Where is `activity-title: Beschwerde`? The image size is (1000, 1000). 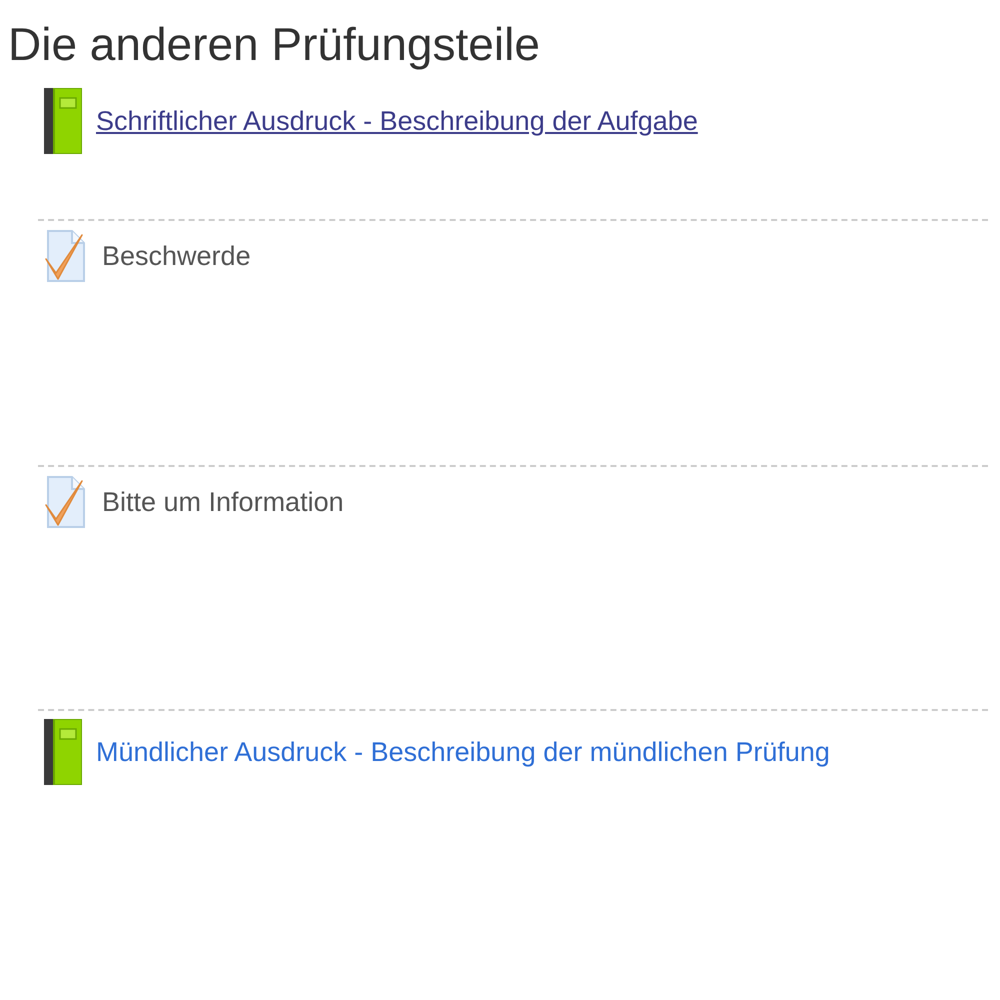 activity-title: Beschwerde is located at coordinates (176, 256).